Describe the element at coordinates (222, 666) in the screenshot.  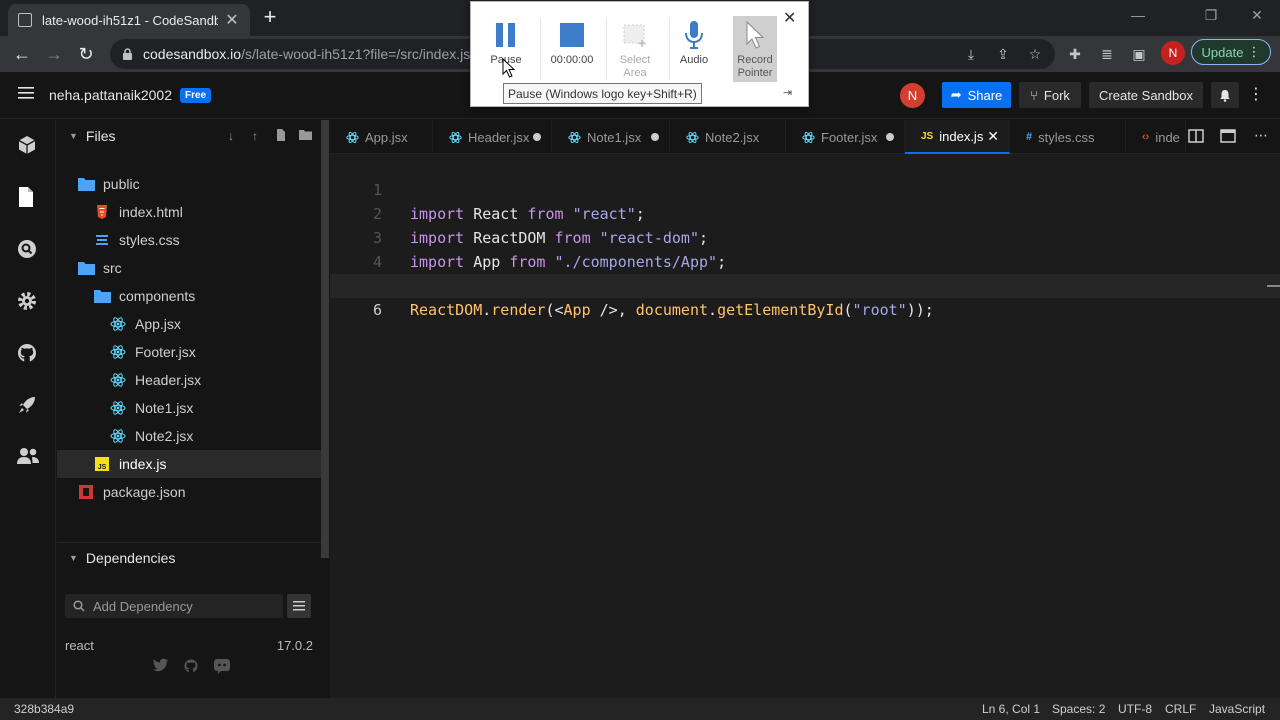
I see `discord-icon` at that location.